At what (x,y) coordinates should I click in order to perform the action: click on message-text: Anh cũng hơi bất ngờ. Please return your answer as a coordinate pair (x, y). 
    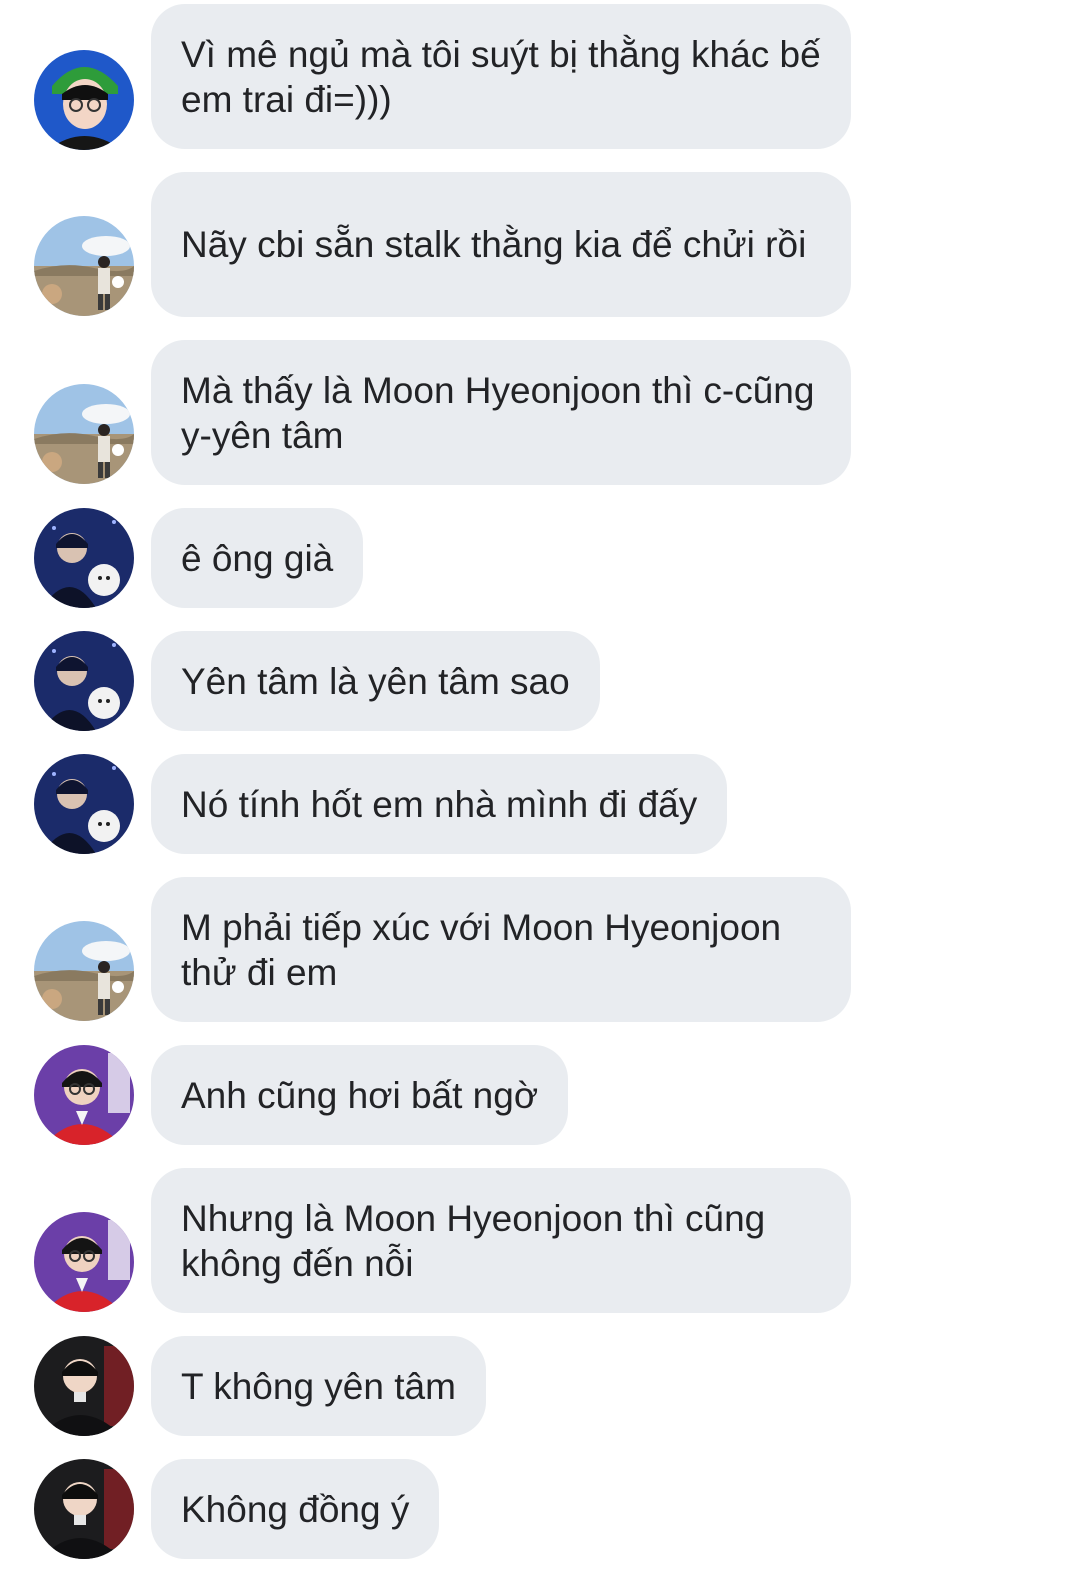
    Looking at the image, I should click on (360, 1095).